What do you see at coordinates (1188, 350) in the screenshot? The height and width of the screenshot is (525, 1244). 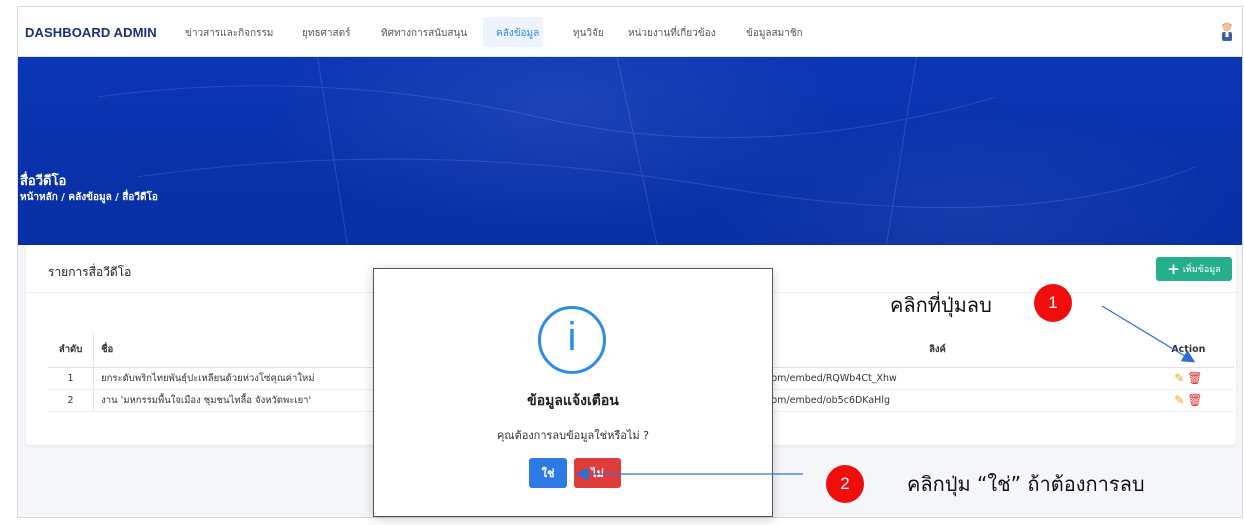 I see `header-action: Action` at bounding box center [1188, 350].